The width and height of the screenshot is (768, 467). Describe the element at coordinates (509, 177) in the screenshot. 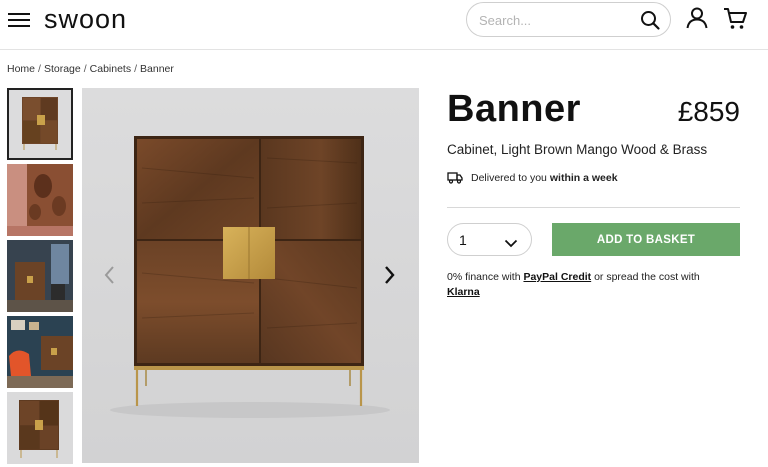

I see `delivery-text: Delivered to you` at that location.